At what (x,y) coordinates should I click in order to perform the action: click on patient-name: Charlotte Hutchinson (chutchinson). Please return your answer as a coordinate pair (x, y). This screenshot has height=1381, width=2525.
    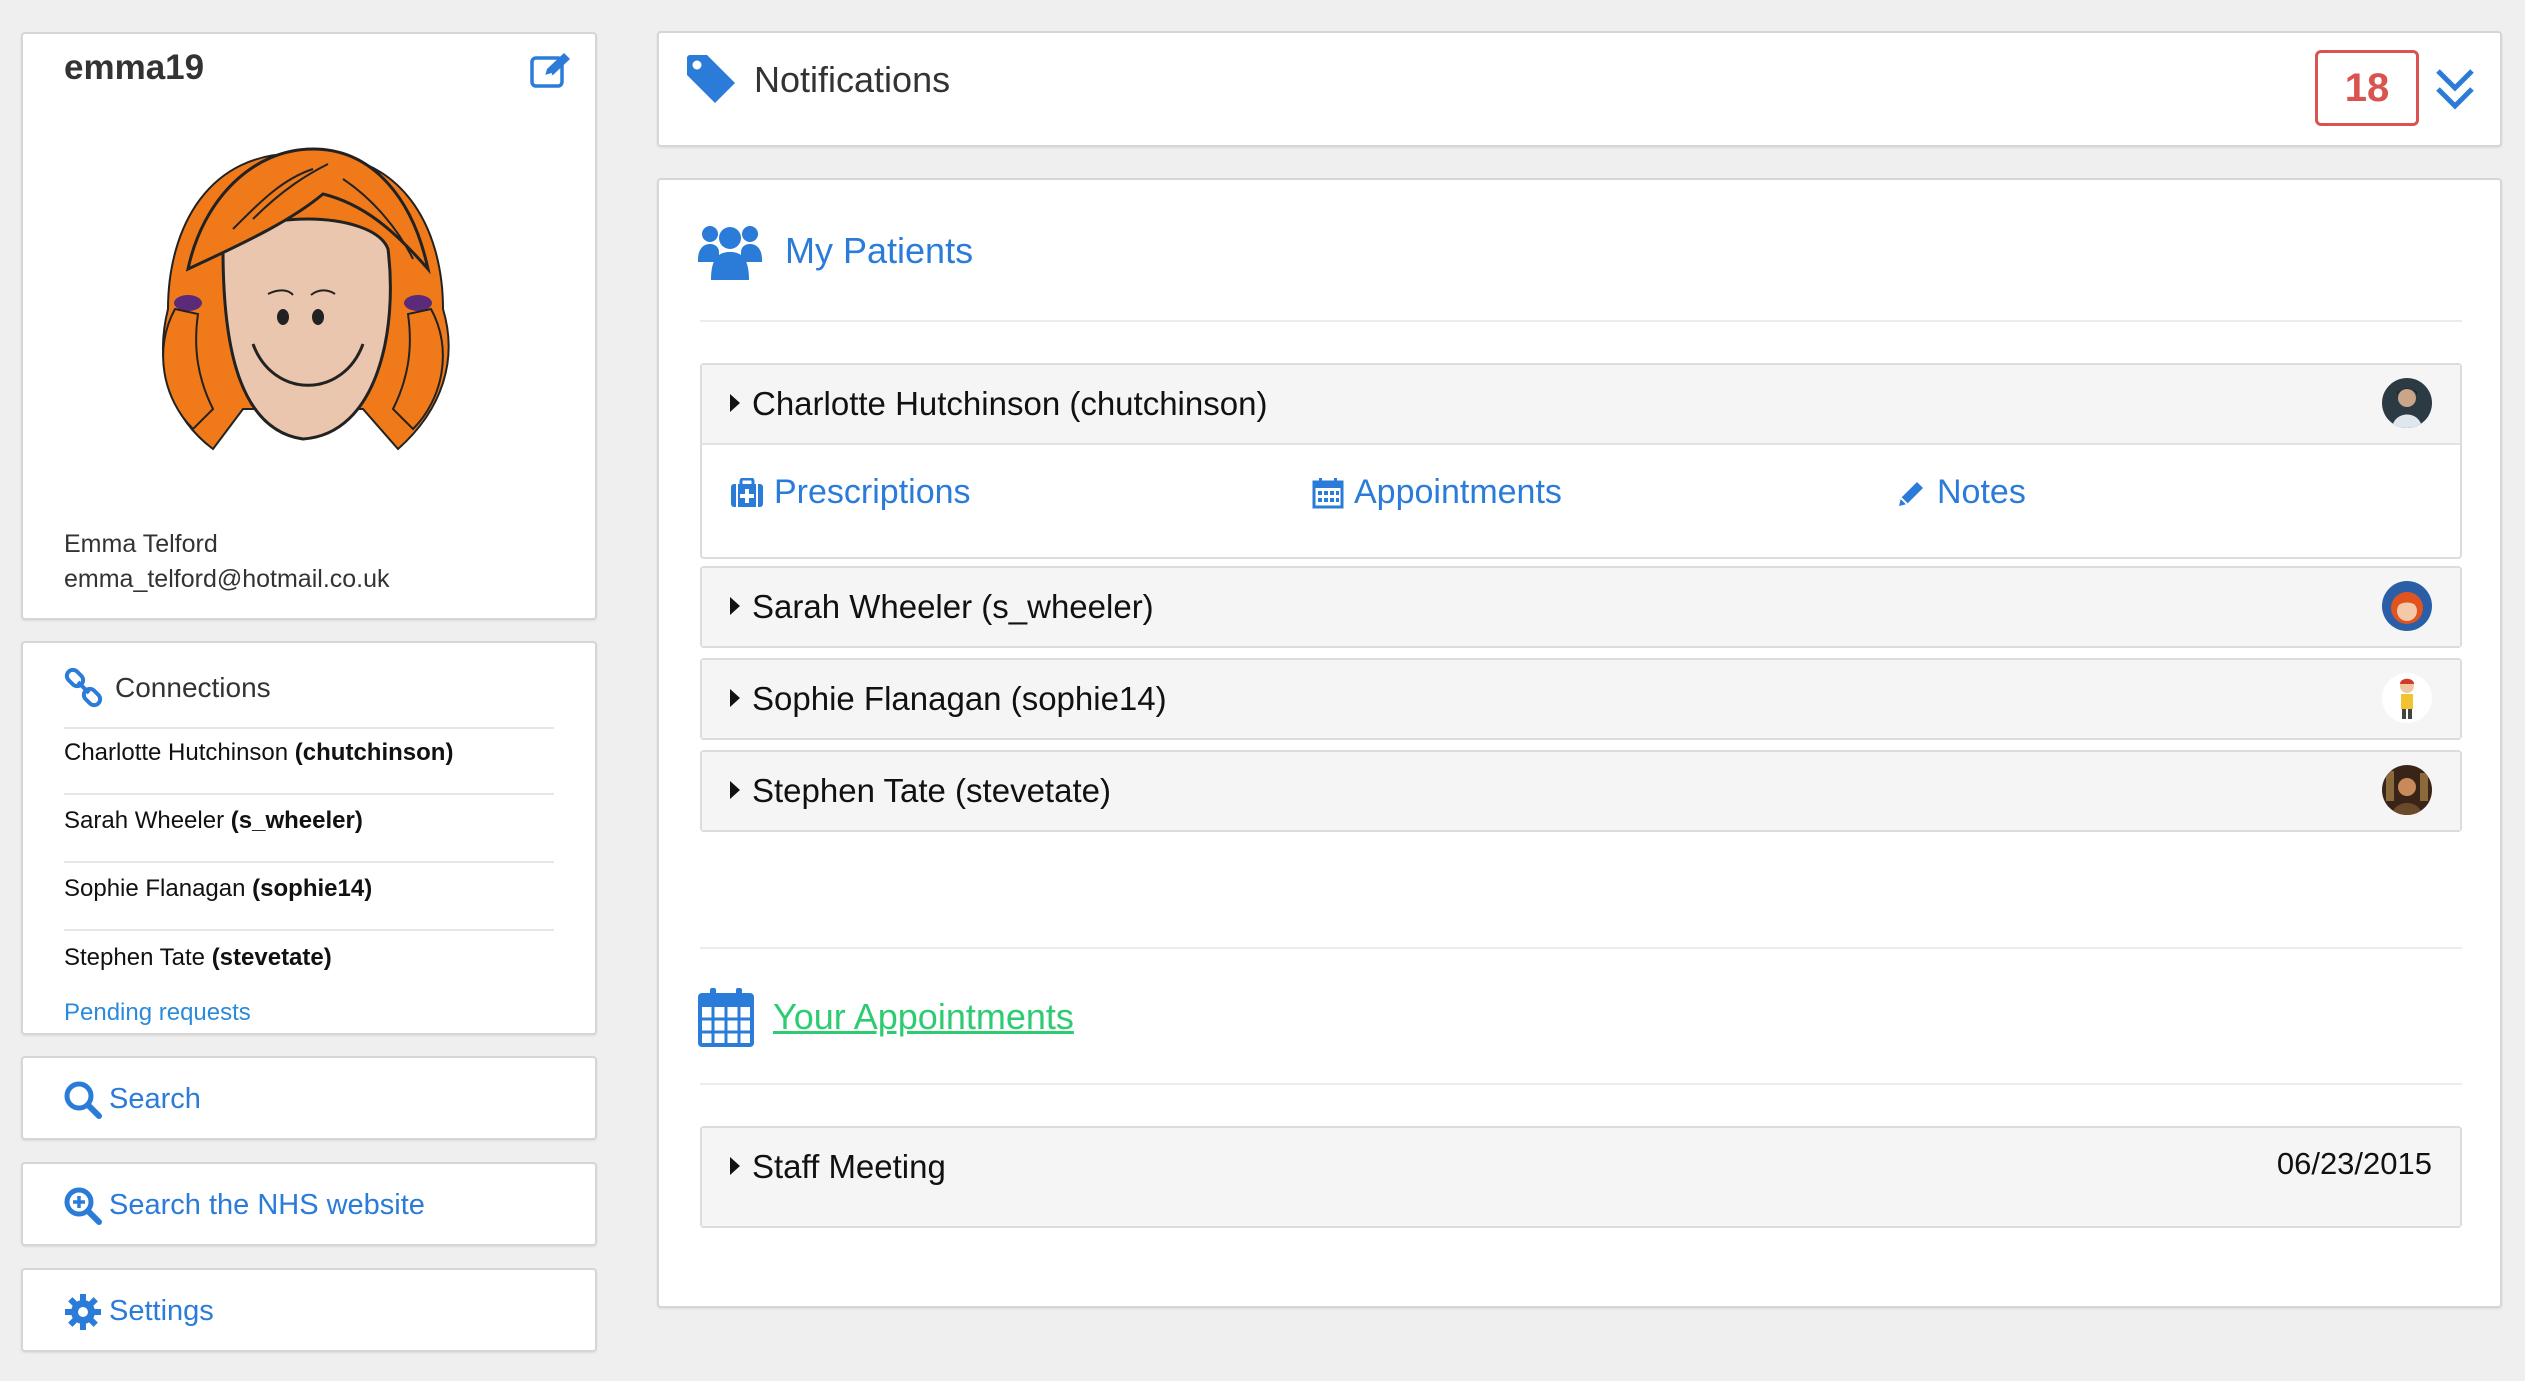
    Looking at the image, I should click on (1010, 403).